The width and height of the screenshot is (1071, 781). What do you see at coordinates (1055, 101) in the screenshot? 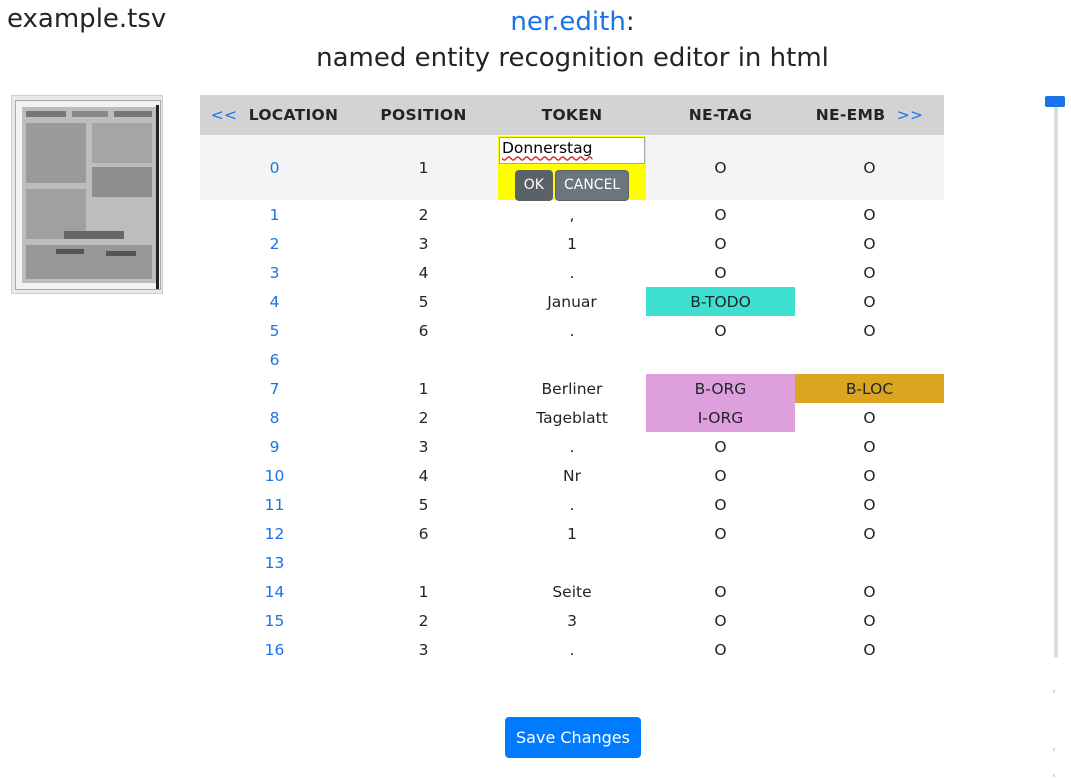
I see `slider-handle-icon` at bounding box center [1055, 101].